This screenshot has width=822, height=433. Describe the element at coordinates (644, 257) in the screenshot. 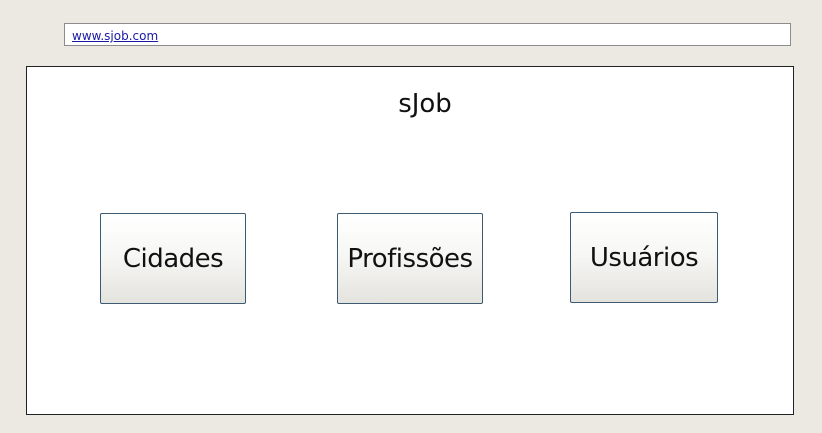

I see `usuarios-button: Usuários` at that location.